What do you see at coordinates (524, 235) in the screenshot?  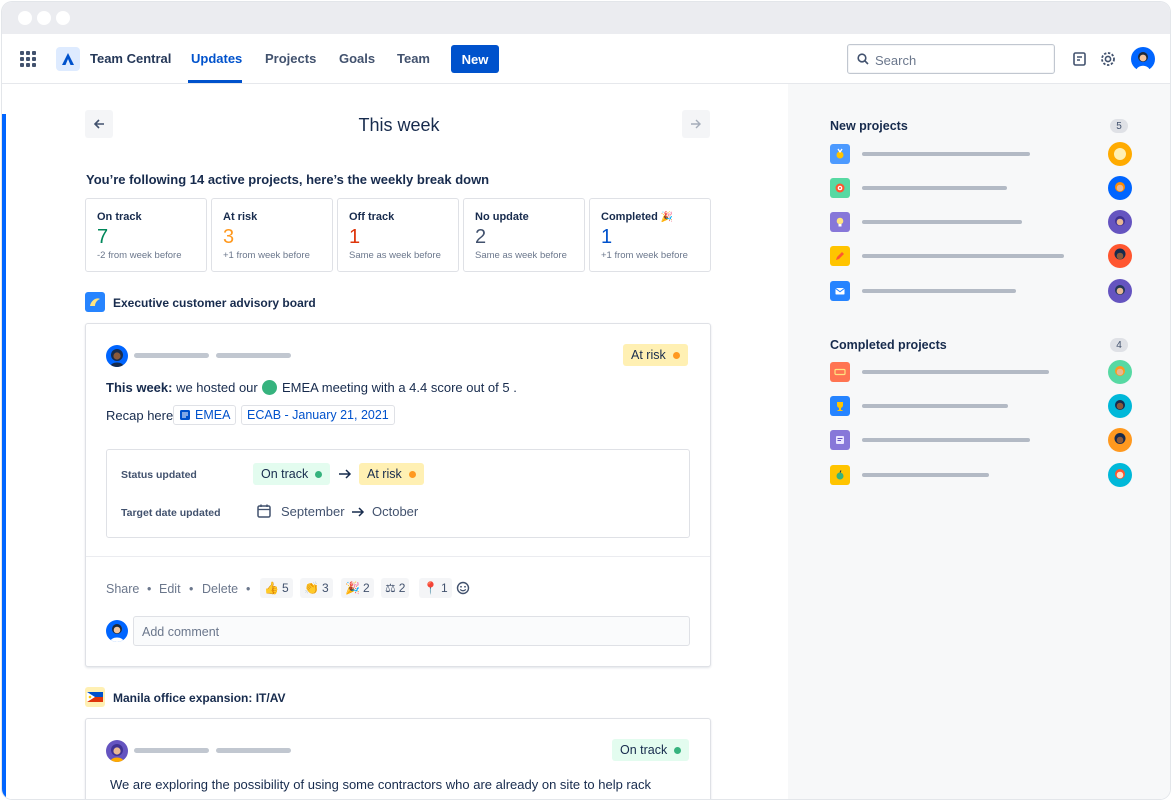 I see `stat-no-update: No update 2 Same as week before` at bounding box center [524, 235].